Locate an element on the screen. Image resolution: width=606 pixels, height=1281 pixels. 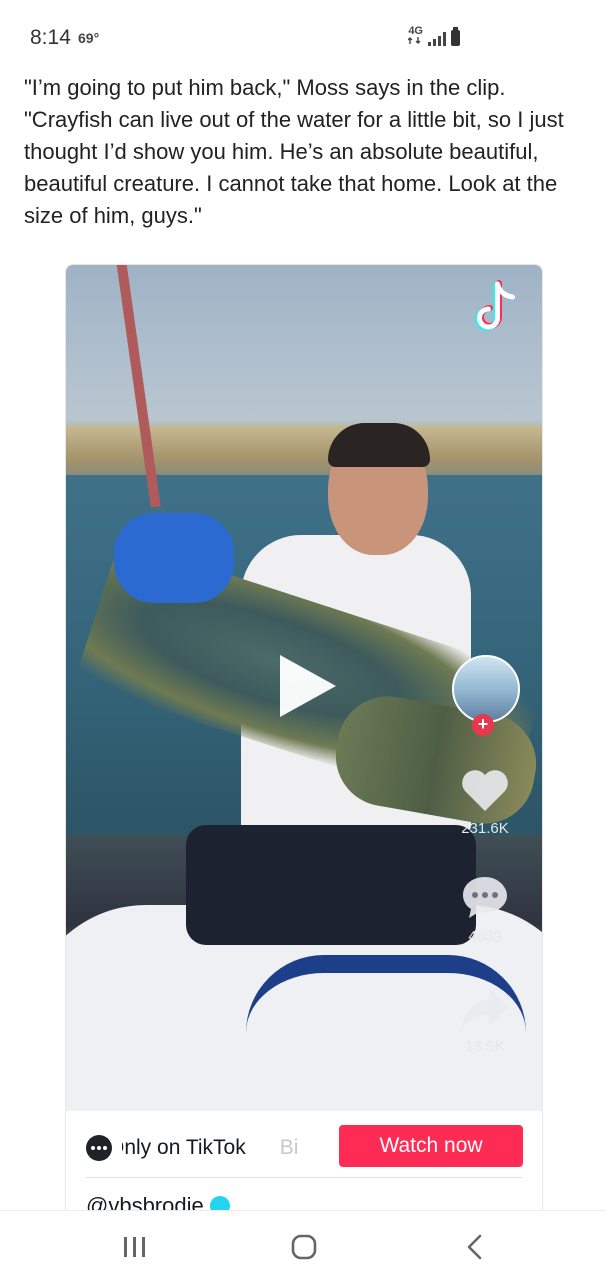
share-icon is located at coordinates (485, 1009).